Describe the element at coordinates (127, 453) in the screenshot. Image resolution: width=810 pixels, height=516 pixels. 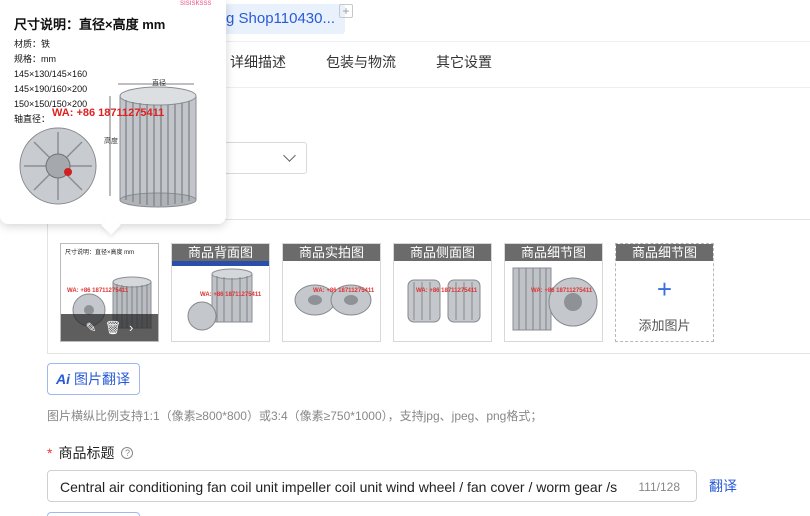
I see `help-icon: ?` at that location.